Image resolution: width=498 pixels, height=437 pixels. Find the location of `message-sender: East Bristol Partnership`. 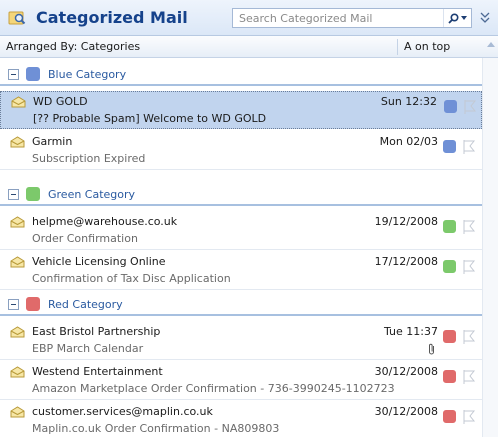

message-sender: East Bristol Partnership is located at coordinates (96, 331).